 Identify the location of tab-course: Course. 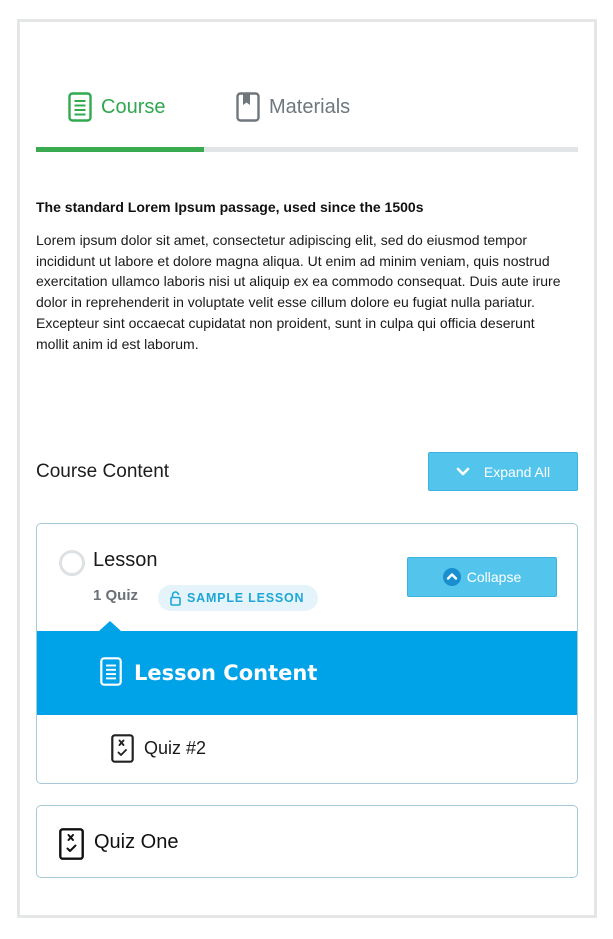
(116, 107).